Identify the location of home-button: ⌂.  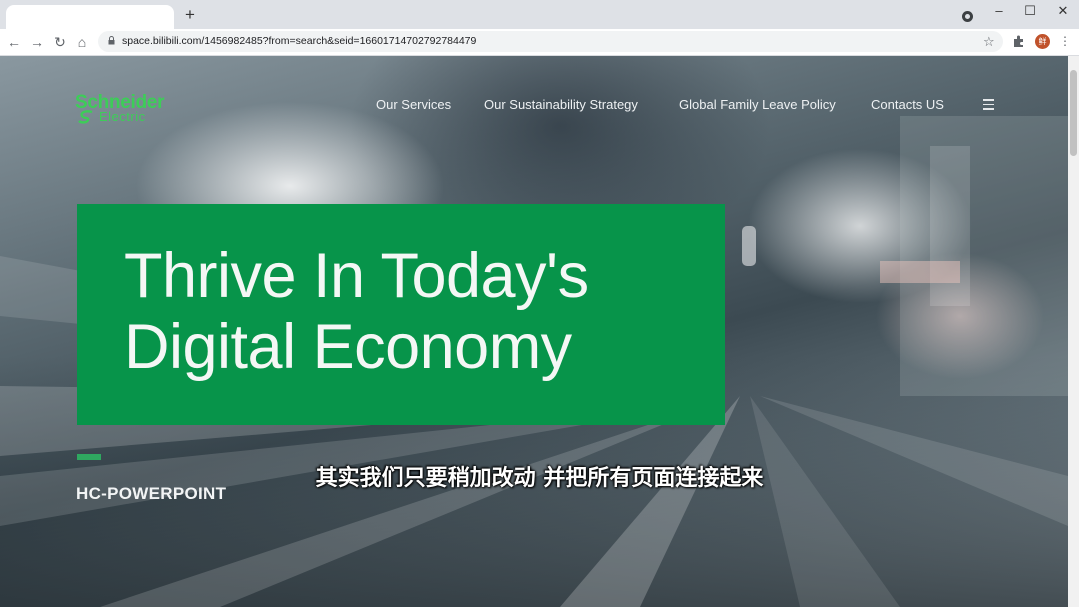
(82, 42).